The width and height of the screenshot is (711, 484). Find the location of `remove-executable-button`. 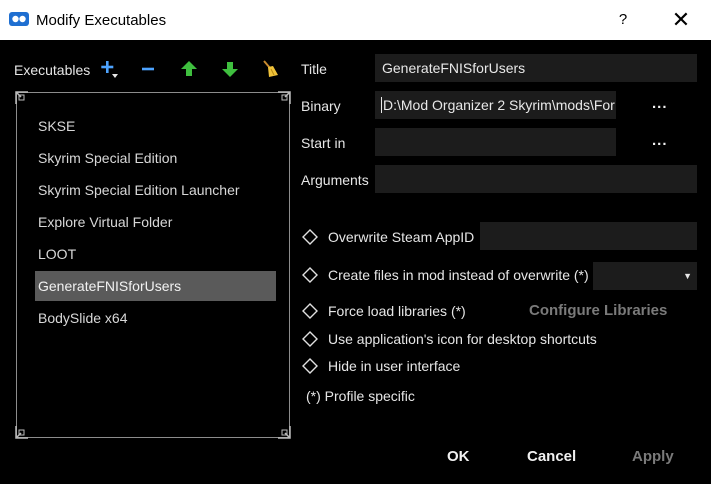

remove-executable-button is located at coordinates (148, 69).